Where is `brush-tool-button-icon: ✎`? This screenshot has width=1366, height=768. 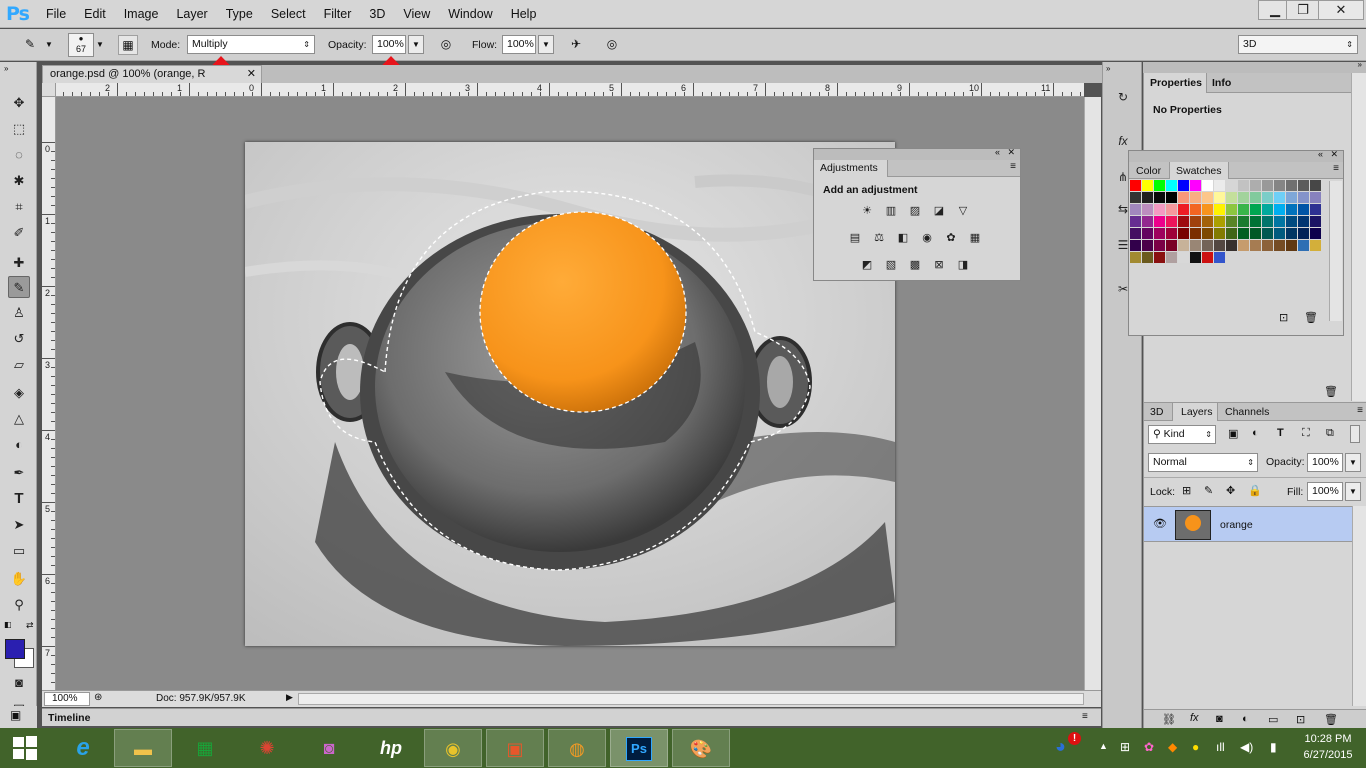 brush-tool-button-icon: ✎ is located at coordinates (19, 287).